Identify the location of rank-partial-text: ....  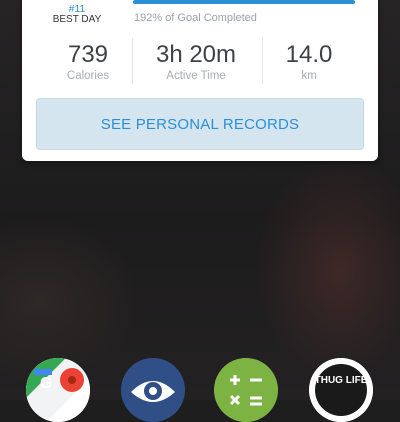
(77, 1).